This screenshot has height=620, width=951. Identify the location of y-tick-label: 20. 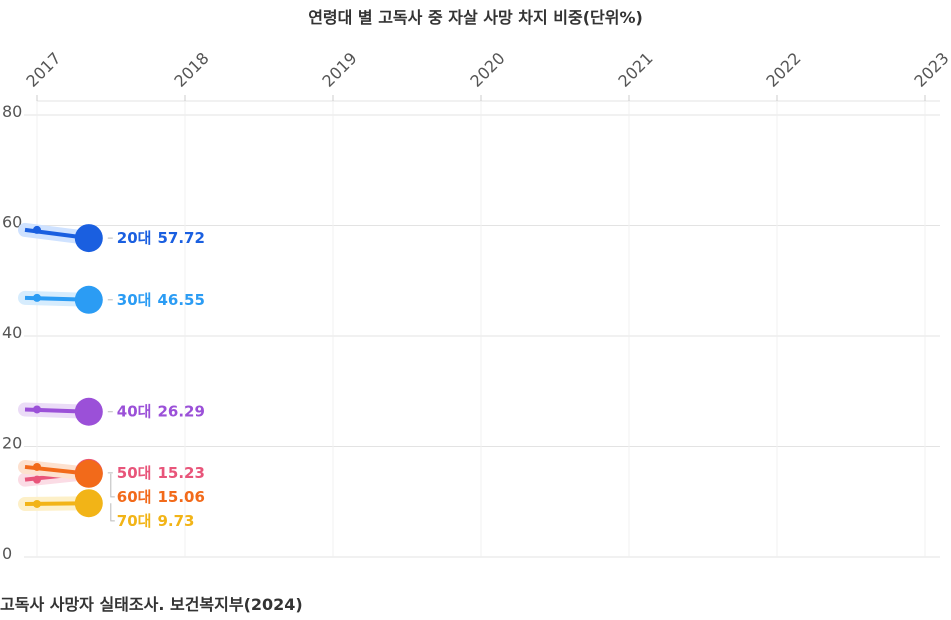
(12, 443).